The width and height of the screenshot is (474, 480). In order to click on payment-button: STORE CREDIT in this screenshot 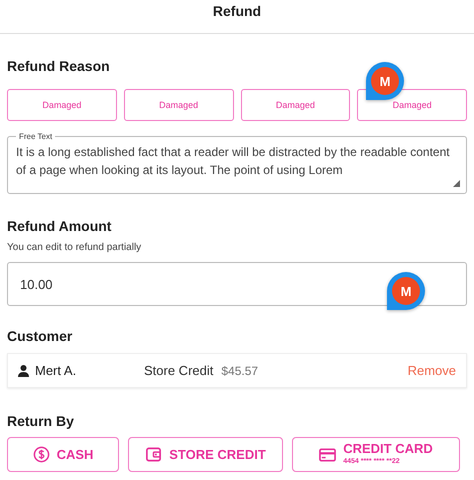, I will do `click(205, 454)`.